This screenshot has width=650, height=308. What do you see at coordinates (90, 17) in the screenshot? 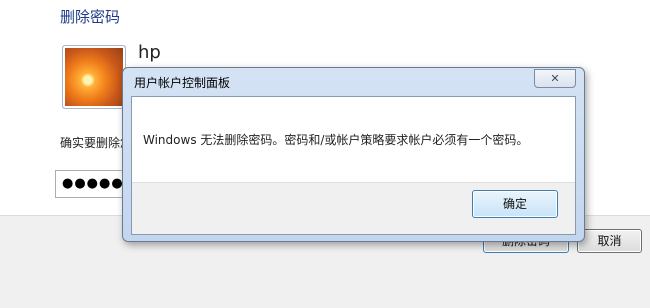
I see `page-title: 删除密码` at bounding box center [90, 17].